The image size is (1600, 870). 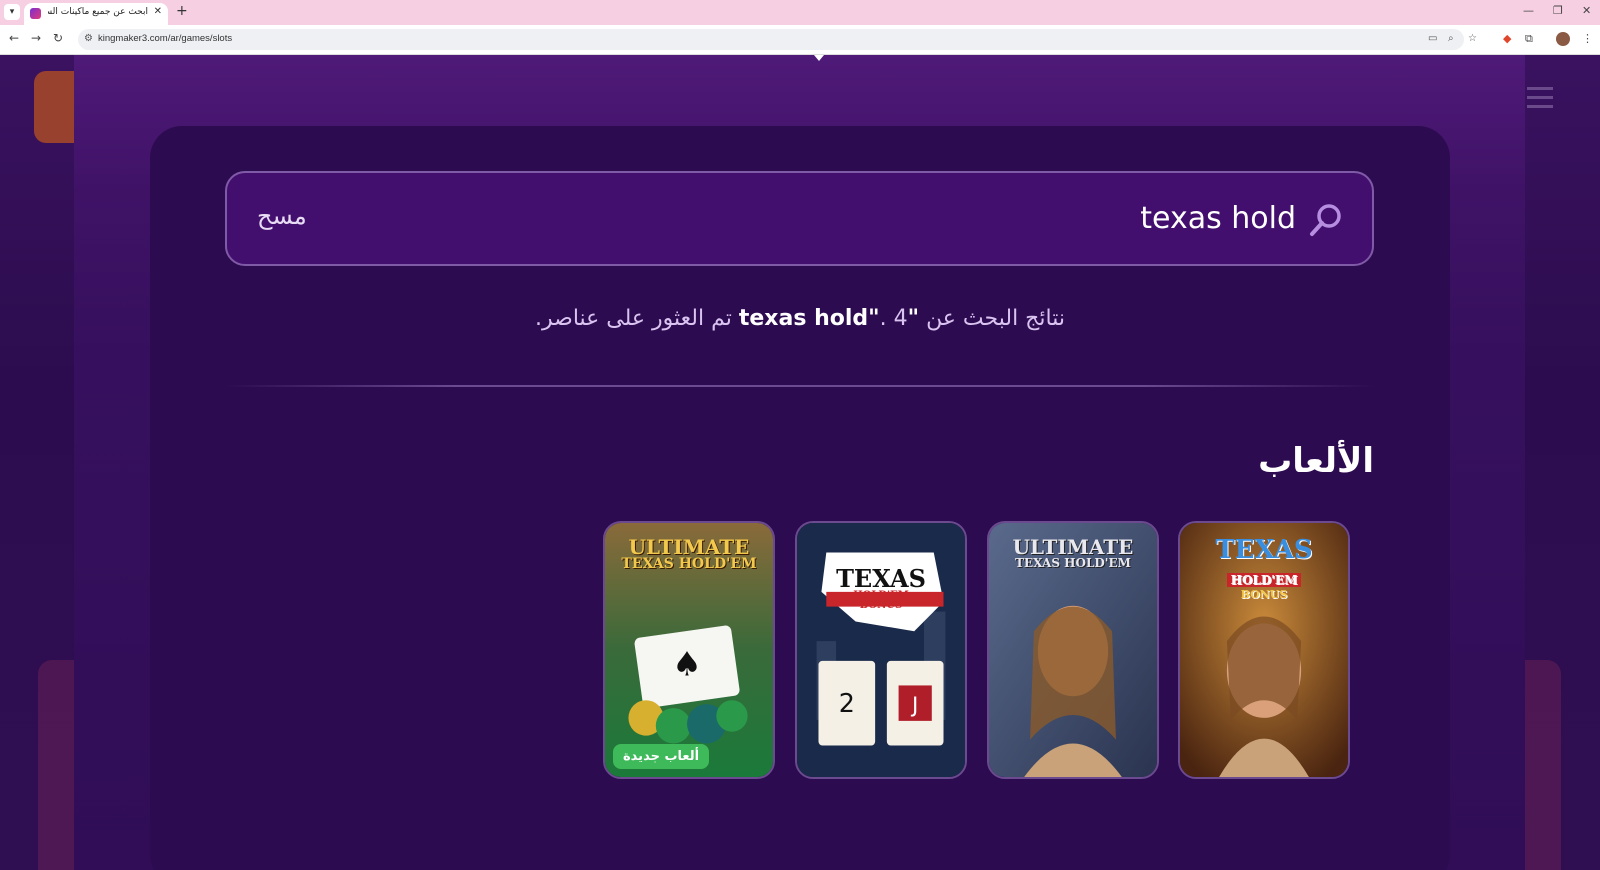 I want to click on divider, so click(x=799, y=386).